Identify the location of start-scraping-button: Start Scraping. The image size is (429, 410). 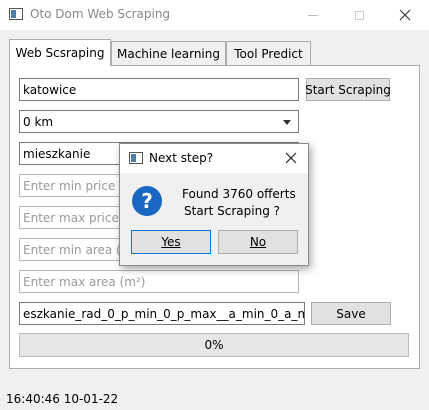
(348, 89).